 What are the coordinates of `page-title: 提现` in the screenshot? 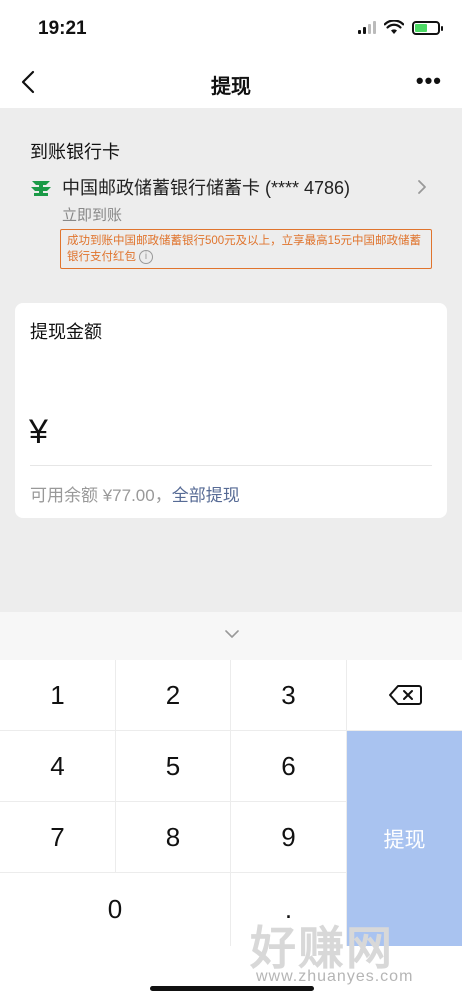 It's located at (231, 87).